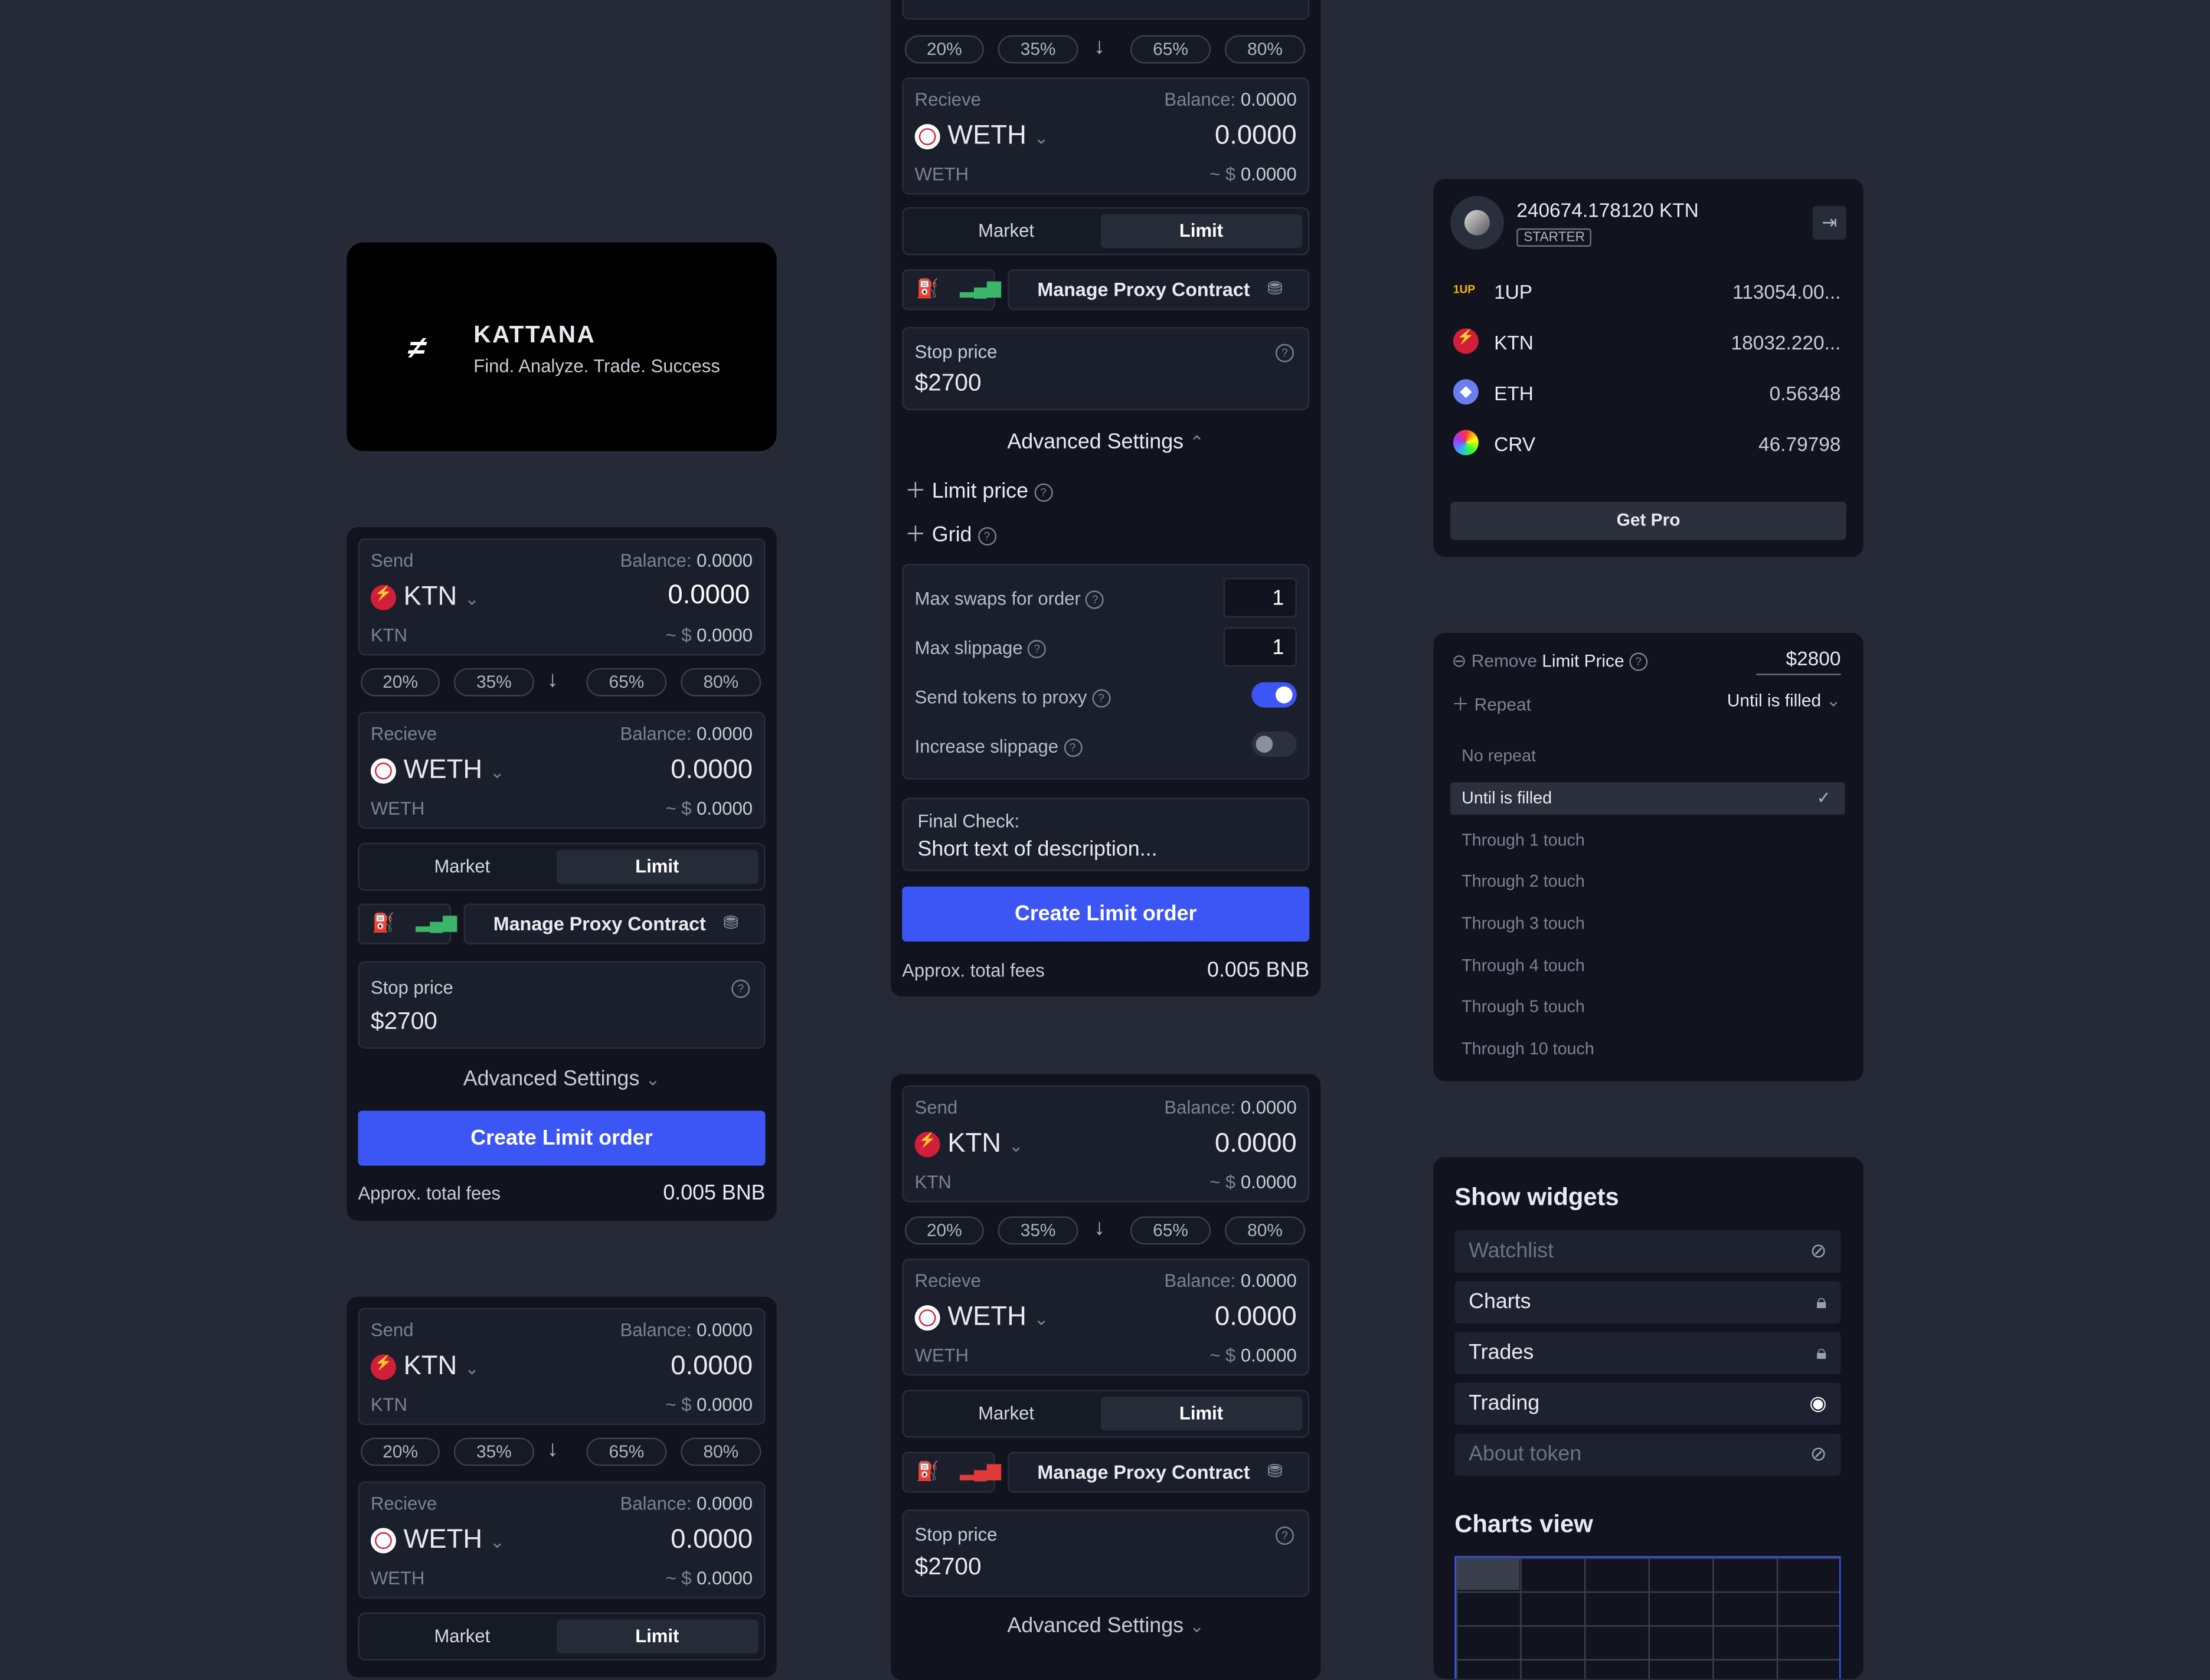 The width and height of the screenshot is (2210, 1680). I want to click on token-row: CRV 46.79798, so click(1646, 445).